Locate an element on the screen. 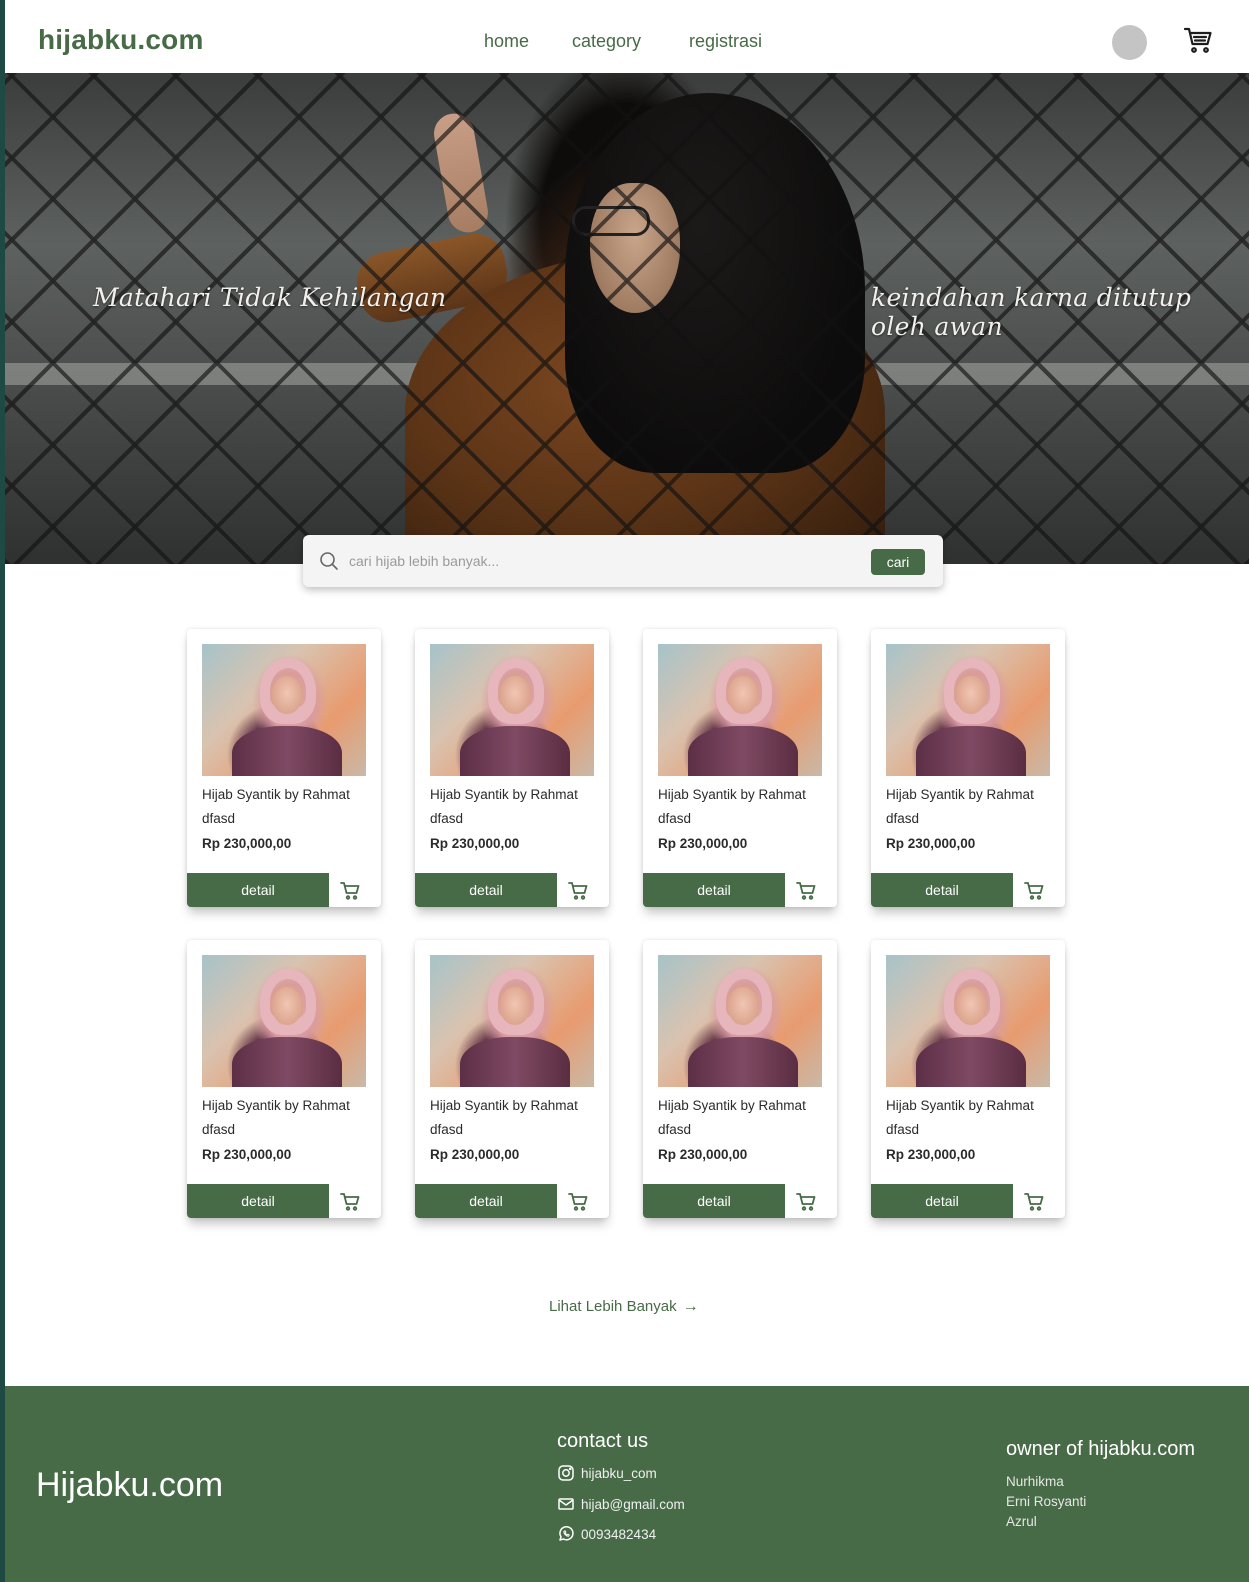 This screenshot has width=1249, height=1582. whatsapp-icon is located at coordinates (566, 1533).